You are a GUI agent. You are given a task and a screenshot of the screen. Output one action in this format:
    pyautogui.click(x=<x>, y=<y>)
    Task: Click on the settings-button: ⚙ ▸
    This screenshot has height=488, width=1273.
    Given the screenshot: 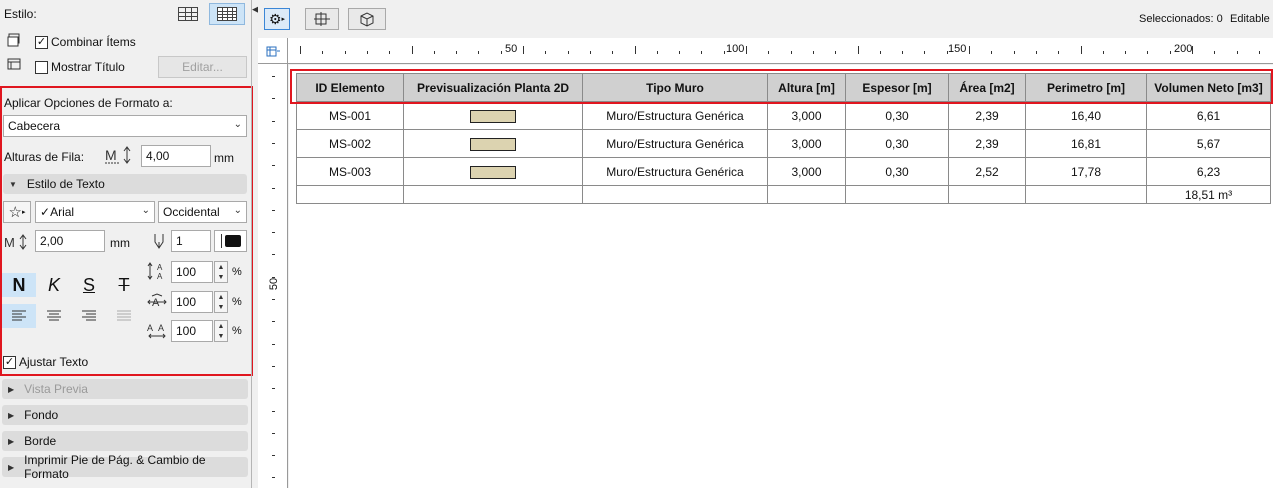 What is the action you would take?
    pyautogui.click(x=277, y=19)
    